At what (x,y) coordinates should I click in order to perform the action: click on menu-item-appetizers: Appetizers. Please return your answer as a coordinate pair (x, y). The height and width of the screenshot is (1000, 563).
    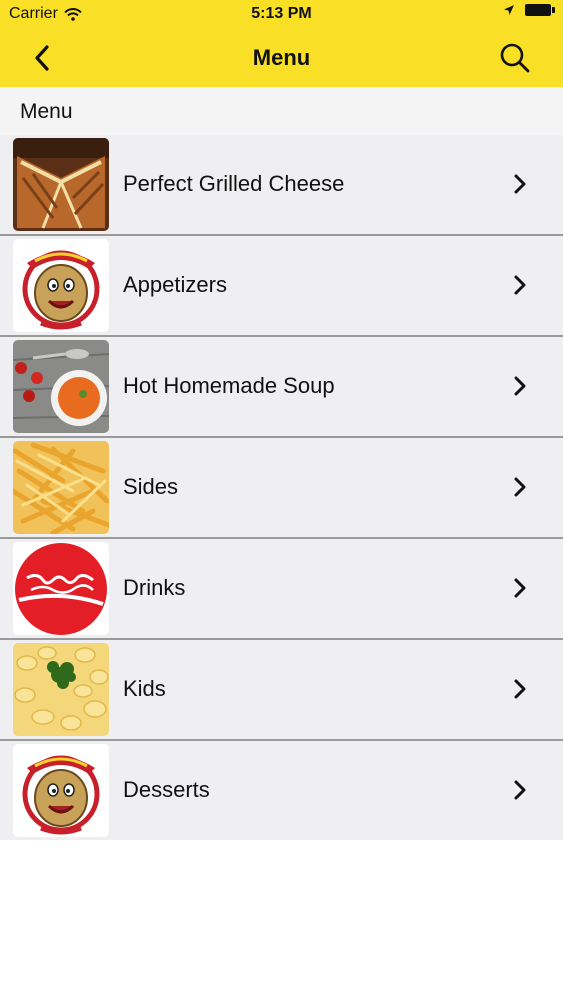
    Looking at the image, I should click on (281, 286).